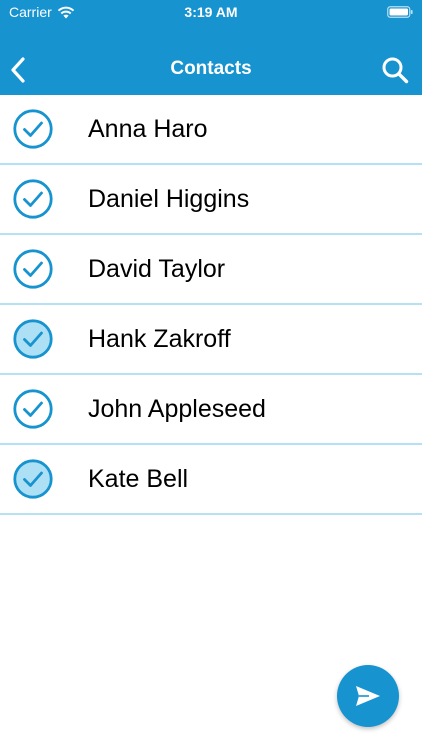  I want to click on status-time: 3:19 AM, so click(211, 12).